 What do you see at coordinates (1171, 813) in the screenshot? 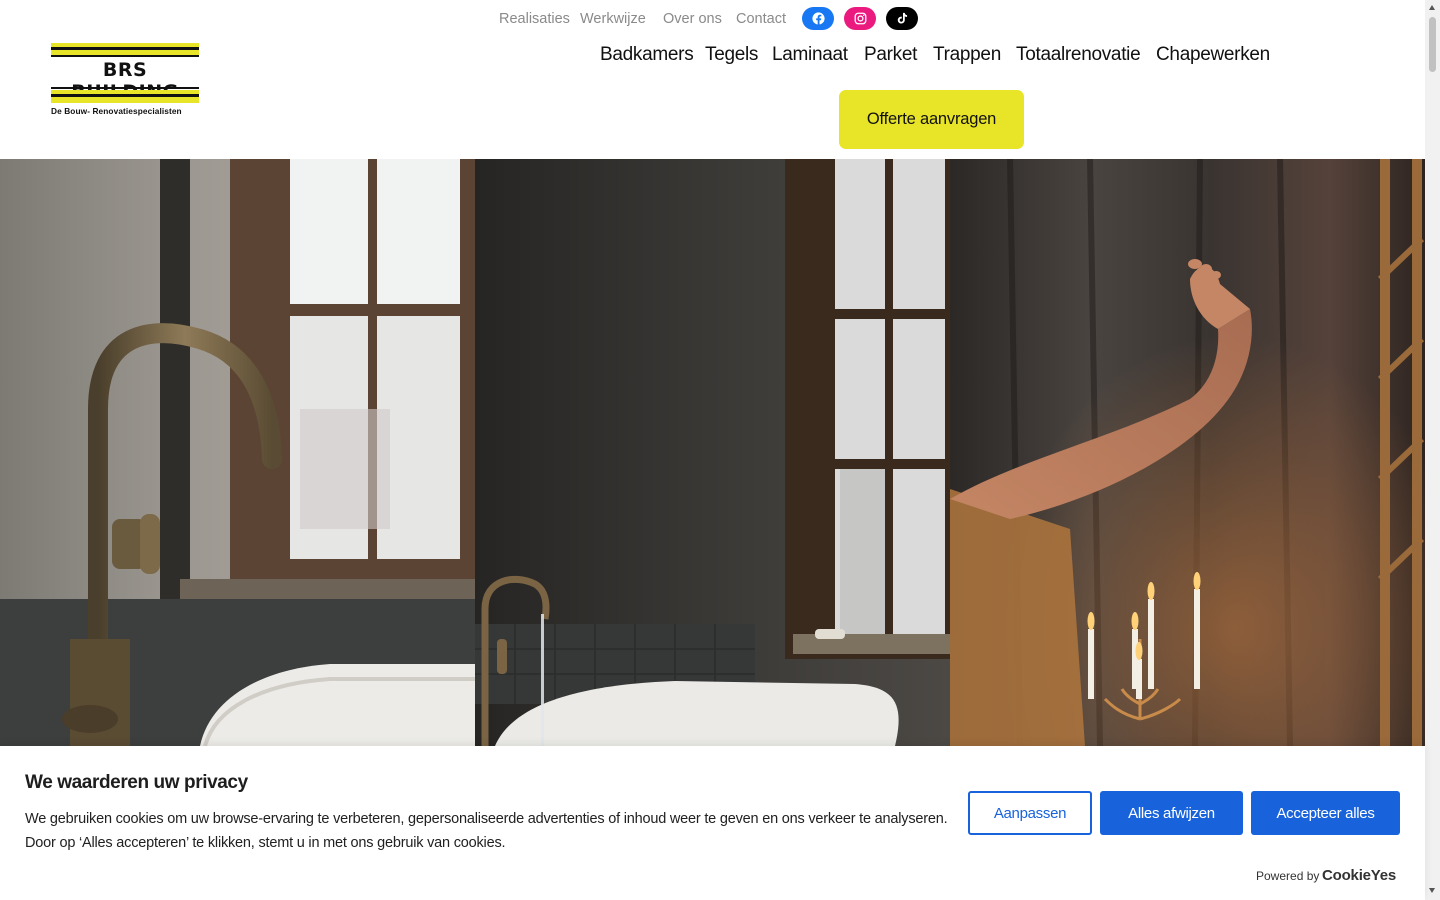
I see `reject-all-button: Alles afwijzen` at bounding box center [1171, 813].